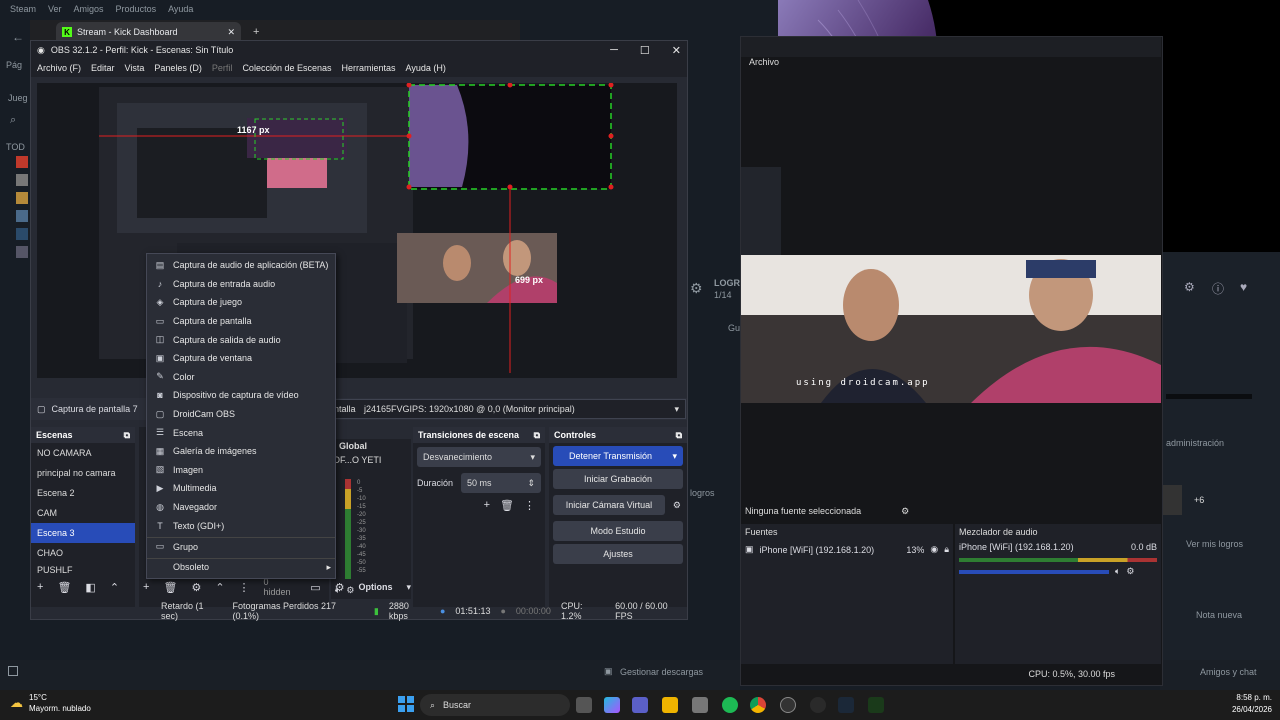 This screenshot has width=1280, height=720. Describe the element at coordinates (59, 68) in the screenshot. I see `menu-archivo: Archivo (F)` at that location.